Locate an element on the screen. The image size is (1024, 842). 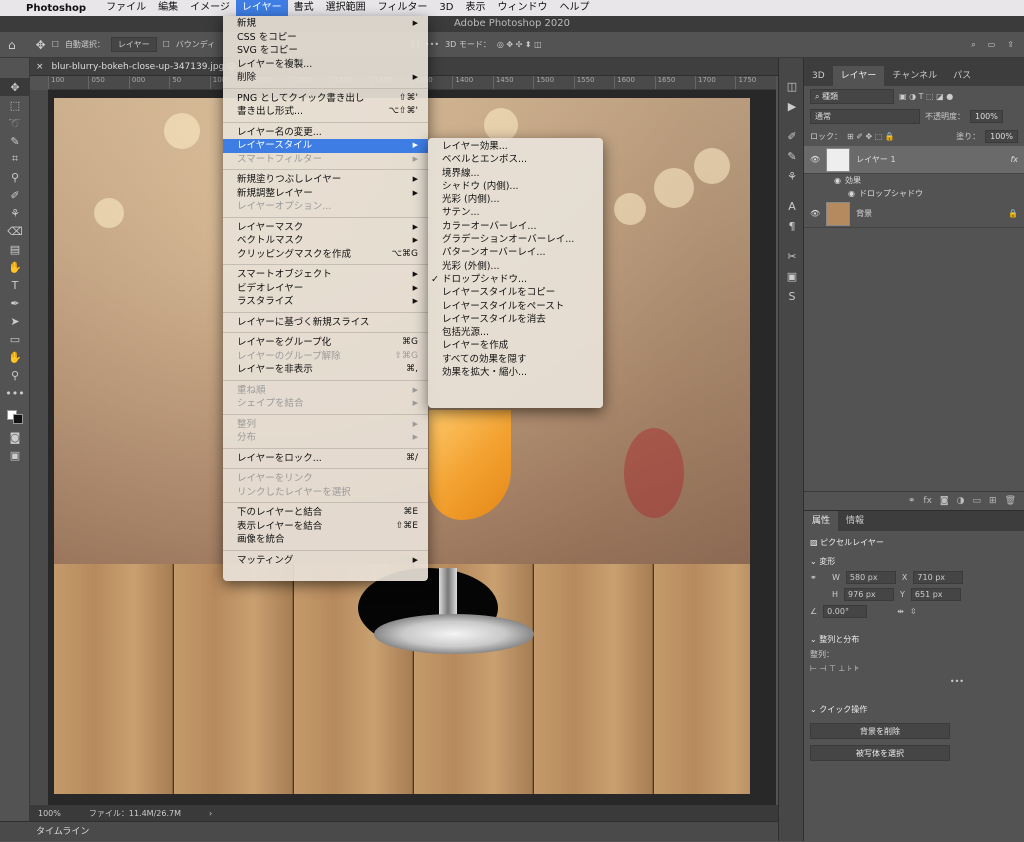
layer-menu-item: 表示レイヤーを結合 ⇧⌘E is located at coordinates (325, 527).